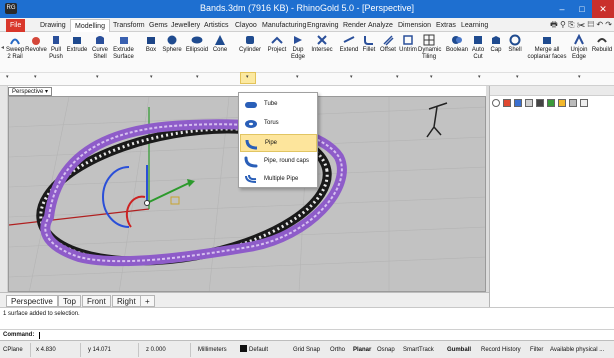 This screenshot has width=614, height=358. What do you see at coordinates (278, 180) in the screenshot?
I see `menu-item-multiple-pipe: Multiple Pipe` at bounding box center [278, 180].